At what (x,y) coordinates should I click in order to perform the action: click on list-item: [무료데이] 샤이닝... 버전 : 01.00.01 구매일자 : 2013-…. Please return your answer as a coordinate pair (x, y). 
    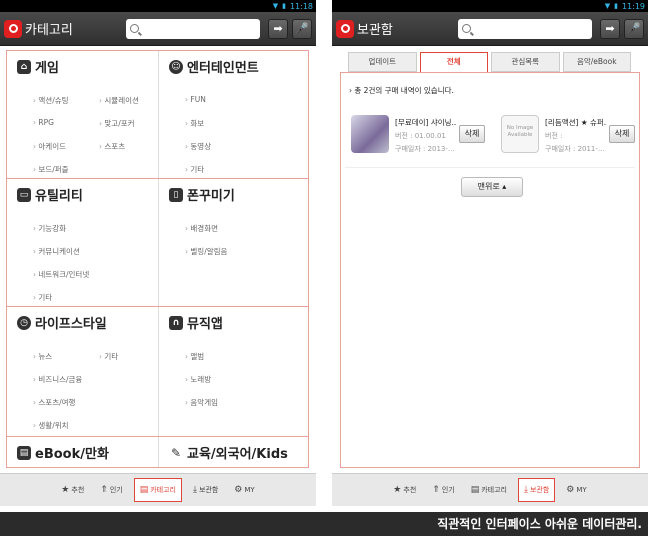
    Looking at the image, I should click on (415, 136).